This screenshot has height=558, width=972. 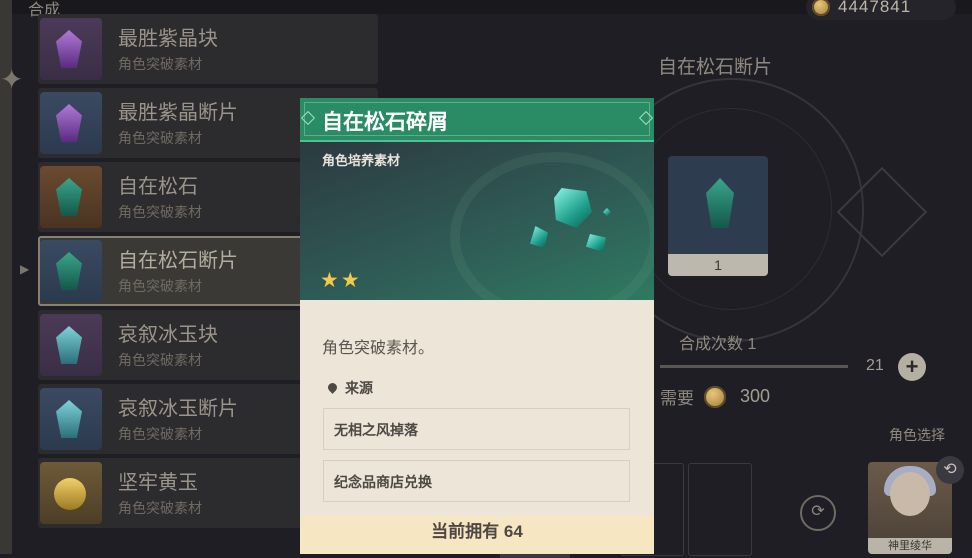 I want to click on item-description: 角色突破素材。, so click(x=378, y=348).